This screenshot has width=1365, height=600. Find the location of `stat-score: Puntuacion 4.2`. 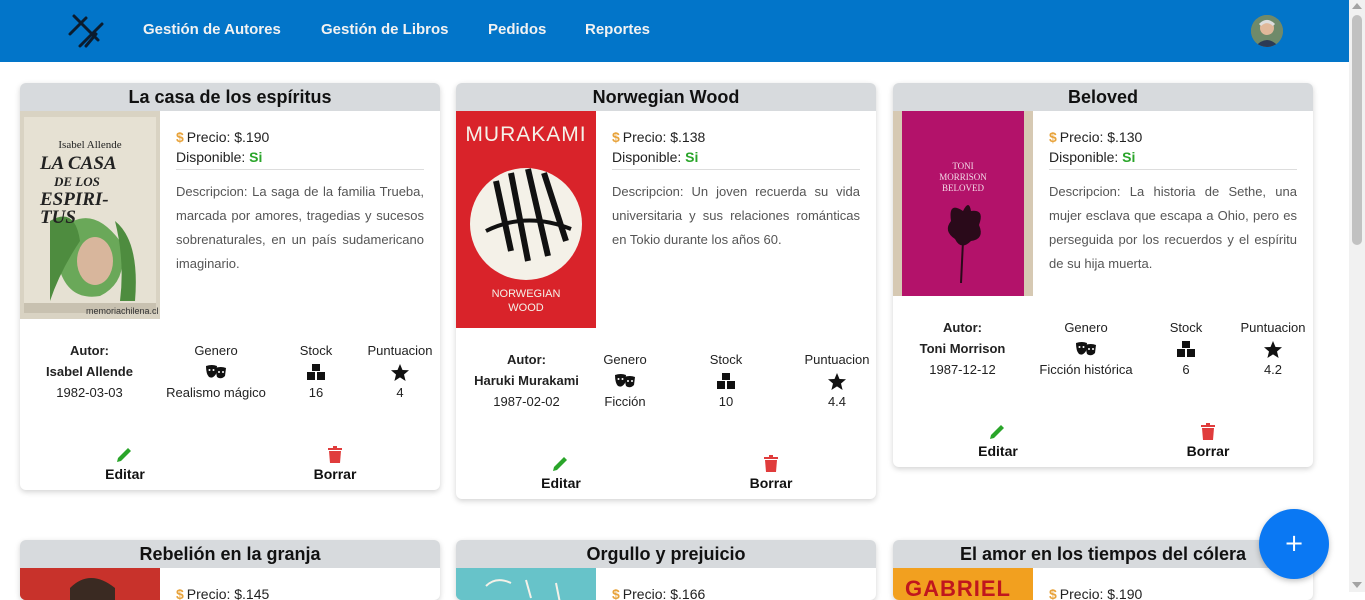

stat-score: Puntuacion 4.2 is located at coordinates (1273, 349).